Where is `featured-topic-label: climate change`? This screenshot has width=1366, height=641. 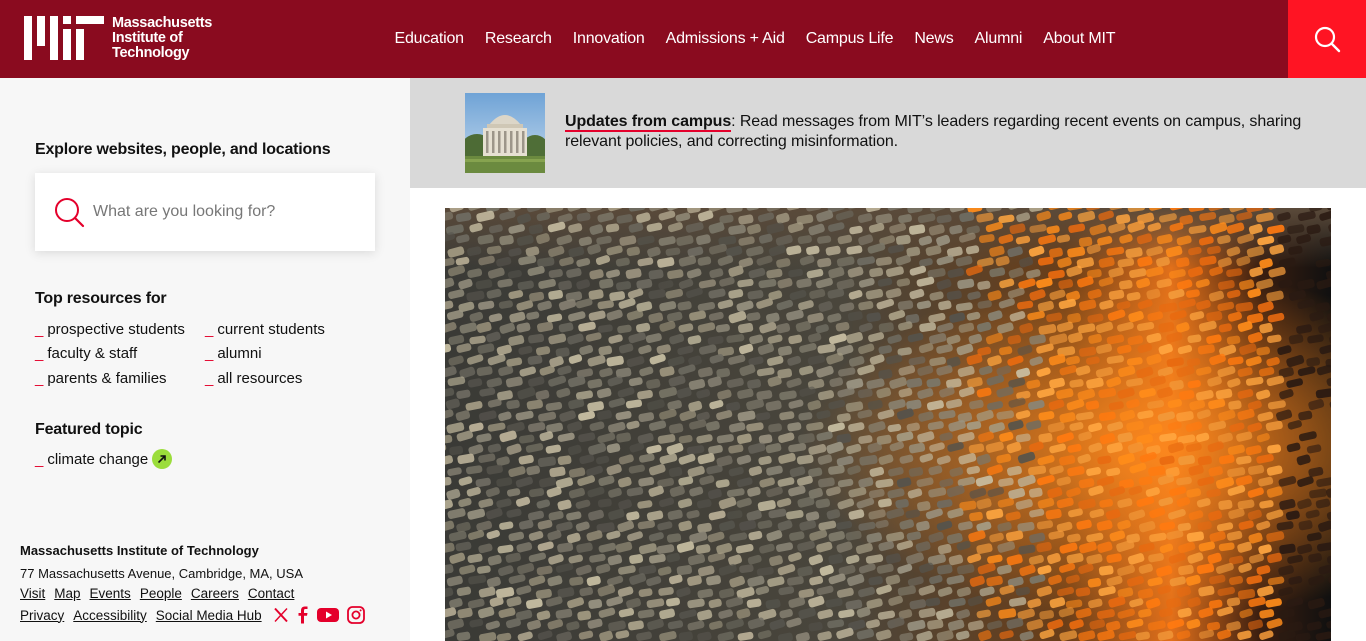 featured-topic-label: climate change is located at coordinates (98, 459).